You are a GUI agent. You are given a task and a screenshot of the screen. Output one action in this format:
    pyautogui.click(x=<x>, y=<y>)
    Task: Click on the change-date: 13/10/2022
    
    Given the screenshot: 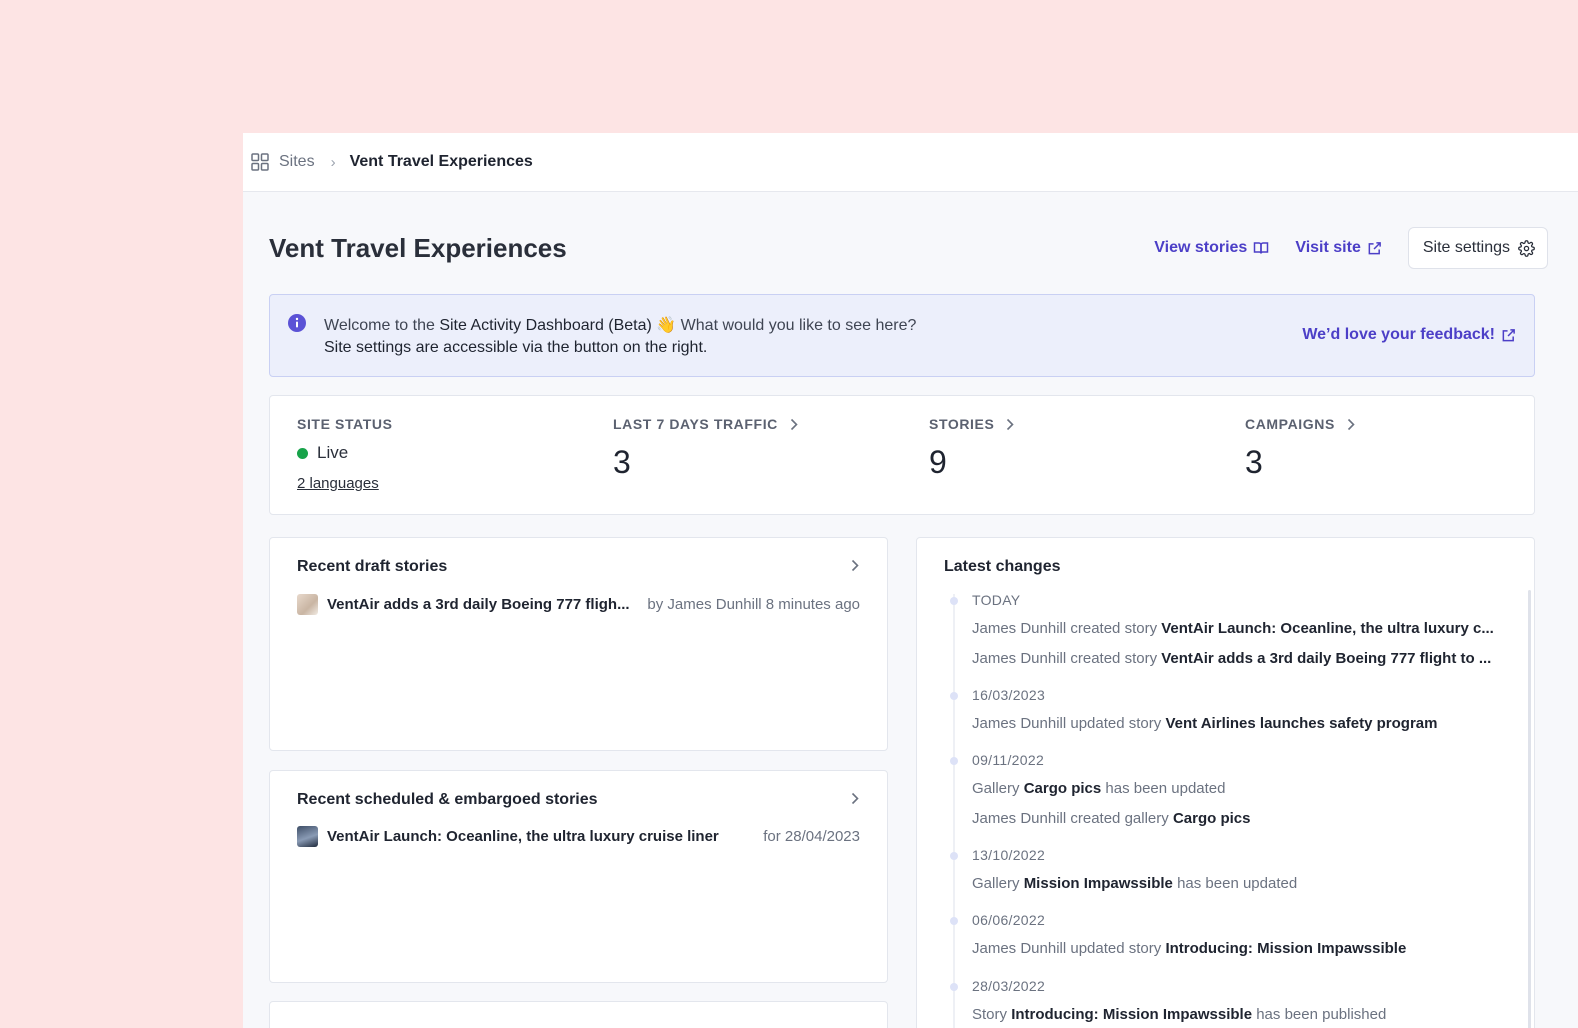 What is the action you would take?
    pyautogui.click(x=1009, y=855)
    